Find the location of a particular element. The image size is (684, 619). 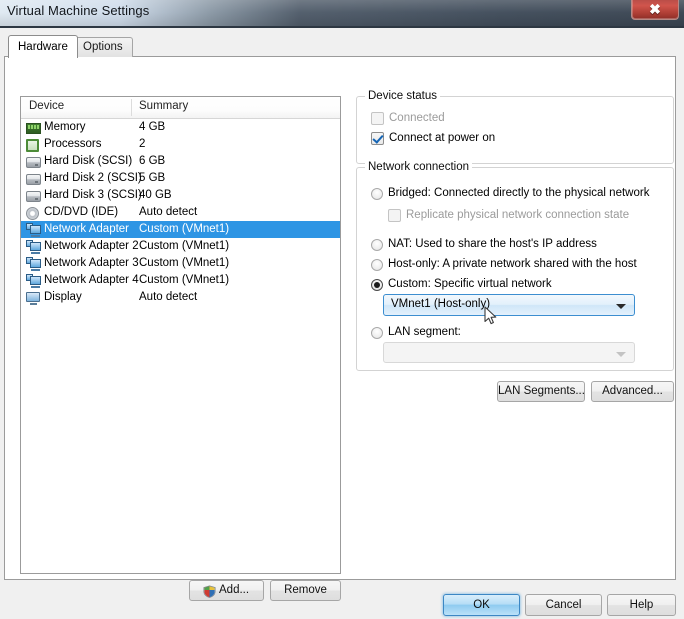

cd-dvd-icon is located at coordinates (33, 213).